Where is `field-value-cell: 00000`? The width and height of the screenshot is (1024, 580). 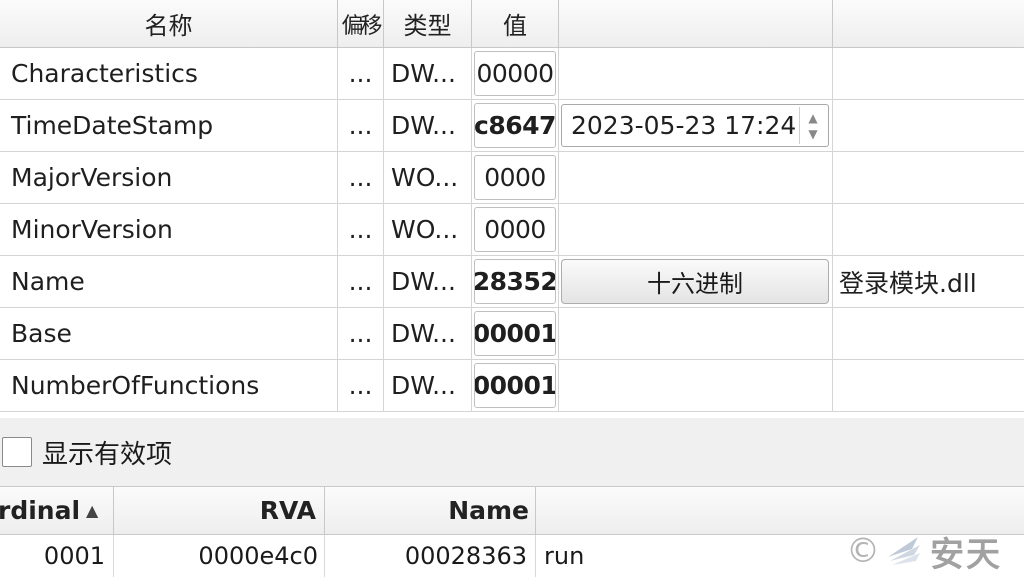 field-value-cell: 00000 is located at coordinates (515, 73).